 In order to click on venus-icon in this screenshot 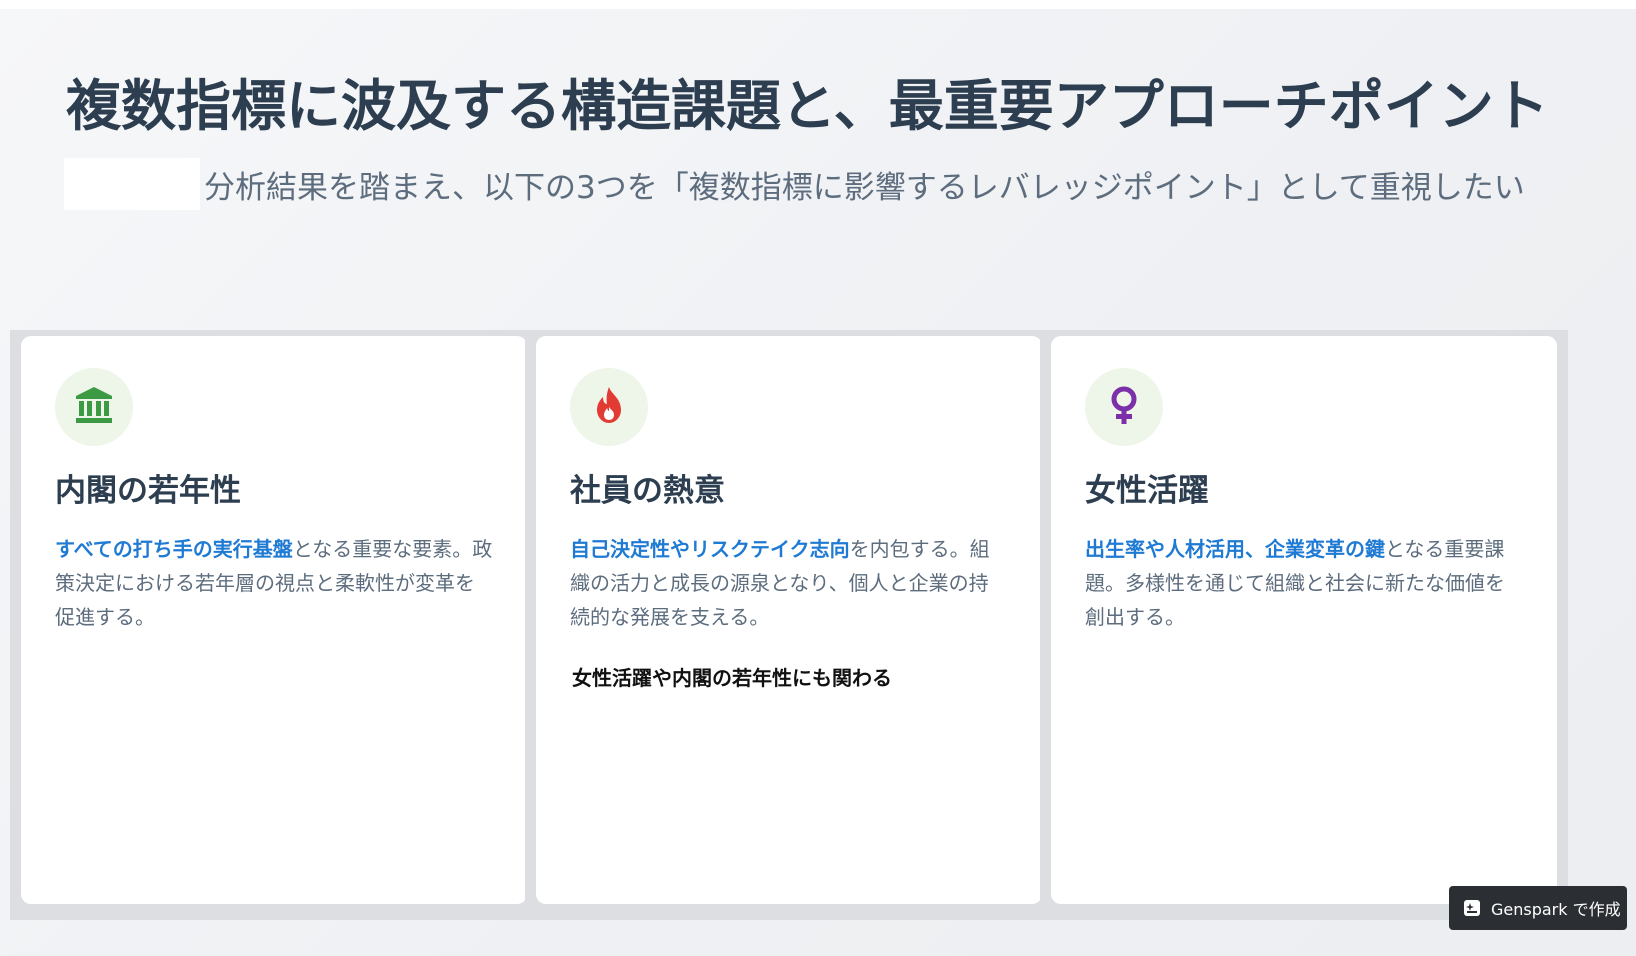, I will do `click(1124, 407)`.